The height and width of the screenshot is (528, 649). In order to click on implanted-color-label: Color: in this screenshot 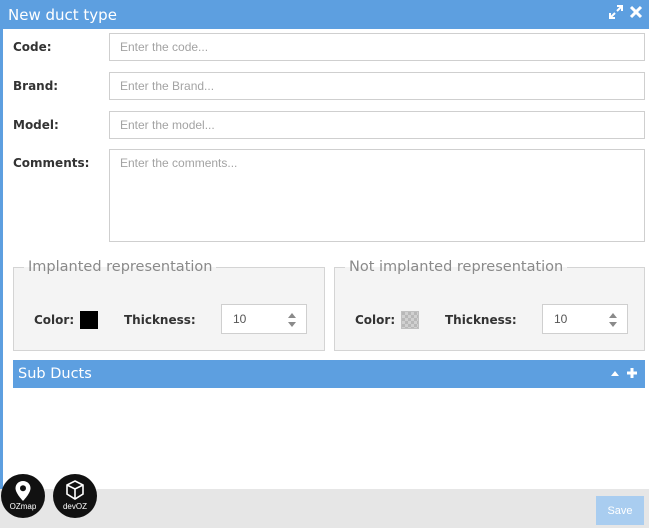, I will do `click(54, 320)`.